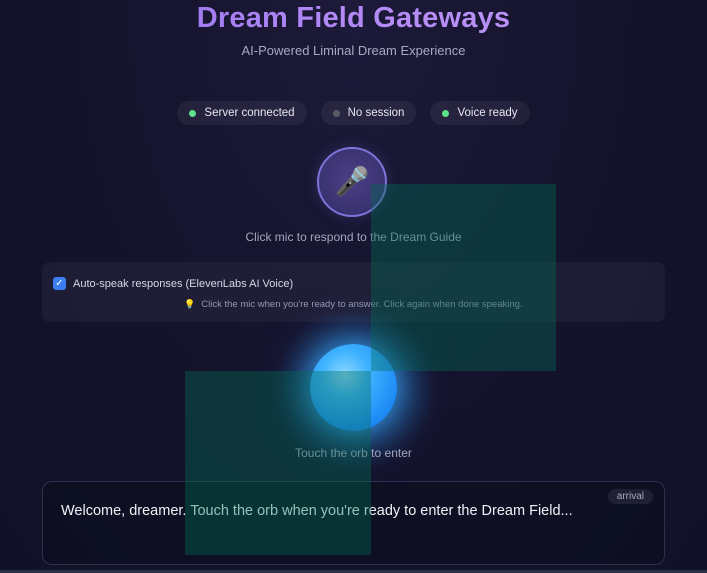 Image resolution: width=707 pixels, height=573 pixels. What do you see at coordinates (353, 453) in the screenshot?
I see `orb-hint: Touch the orb to enter` at bounding box center [353, 453].